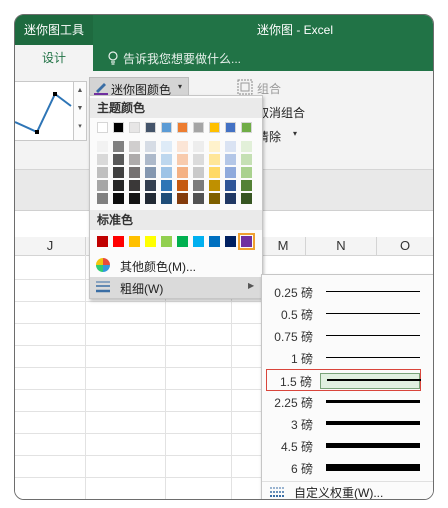 The height and width of the screenshot is (508, 448). Describe the element at coordinates (101, 89) in the screenshot. I see `pencil-color-icon` at that location.